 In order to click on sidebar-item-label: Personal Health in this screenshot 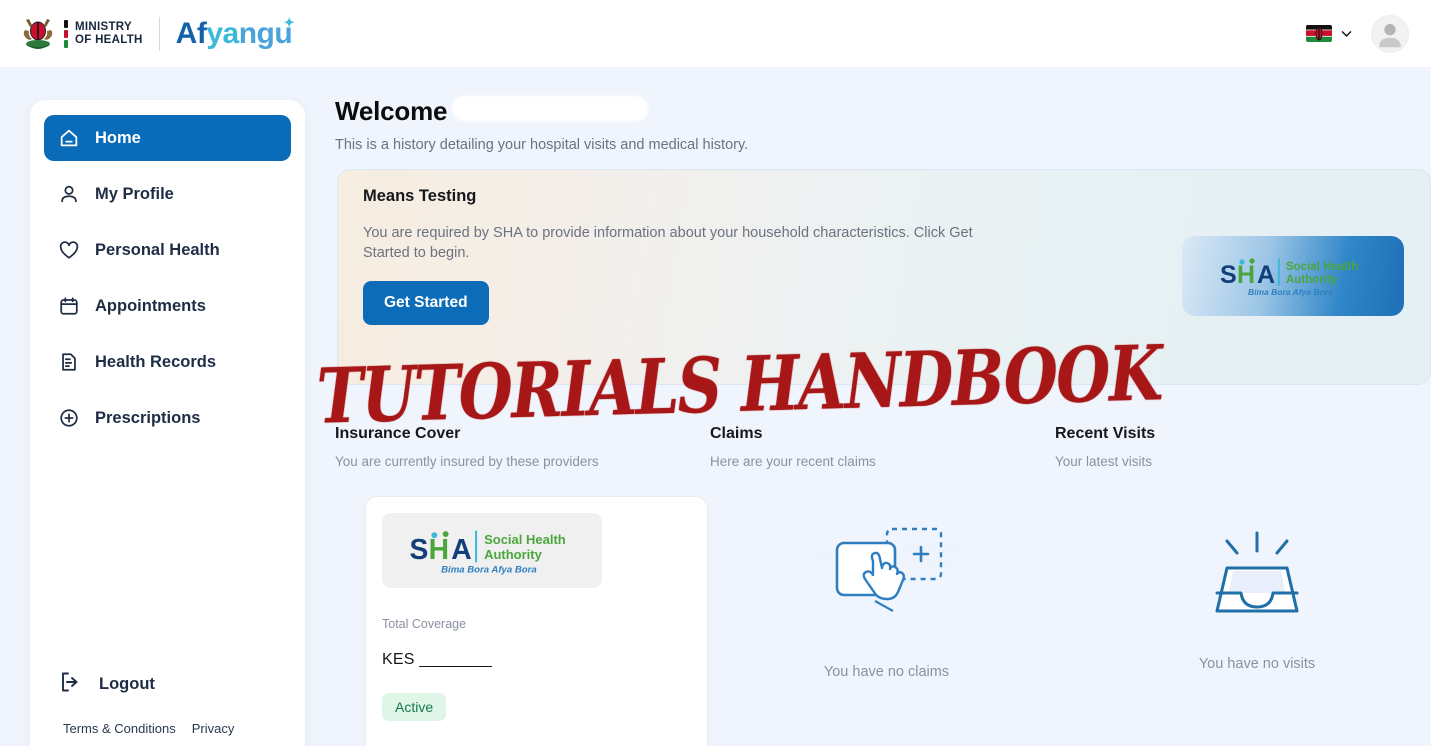, I will do `click(157, 249)`.